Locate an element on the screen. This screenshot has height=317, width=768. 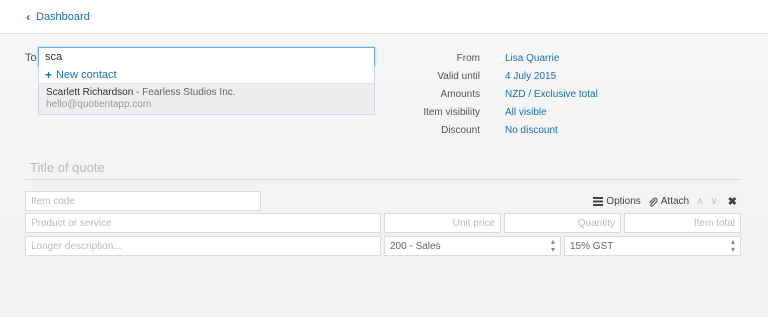
discount-label: Discount is located at coordinates (460, 130).